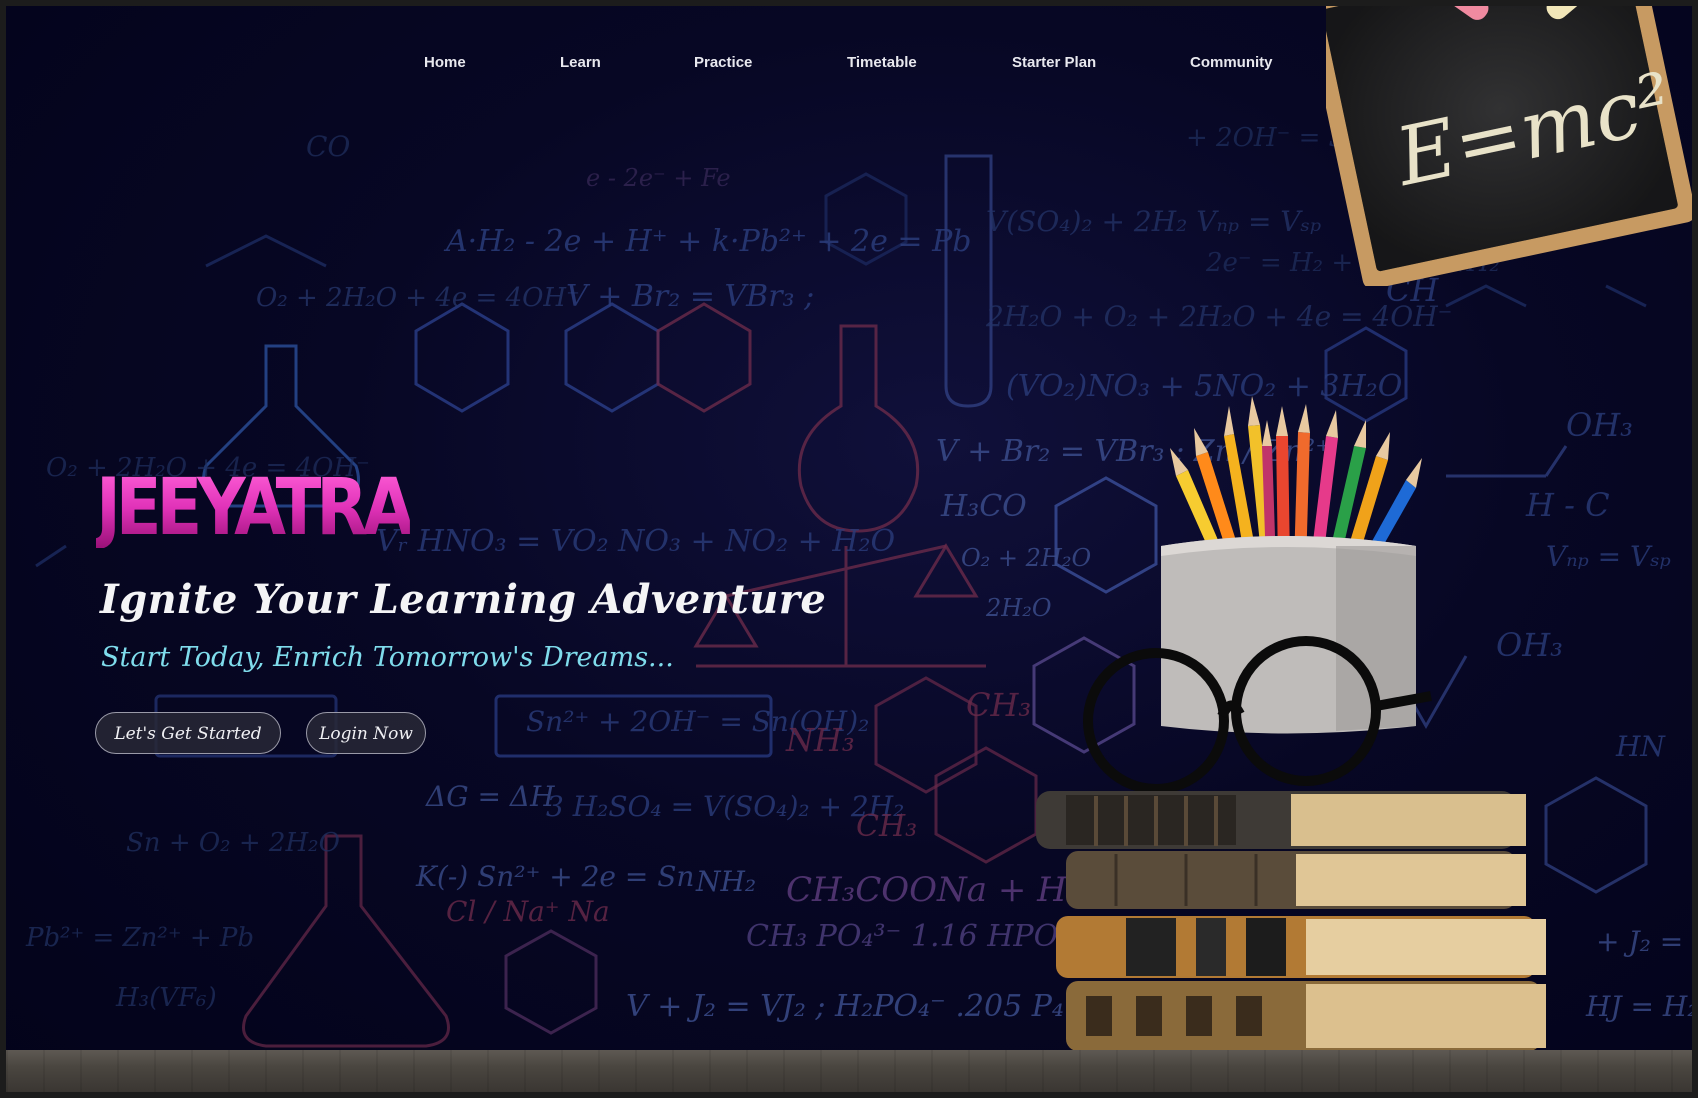 Image resolution: width=1698 pixels, height=1098 pixels. Describe the element at coordinates (635, 541) in the screenshot. I see `svg-text: Vᵣ HNO₃ = VO₂ NO₃ + NO₂ + H₂O` at that location.